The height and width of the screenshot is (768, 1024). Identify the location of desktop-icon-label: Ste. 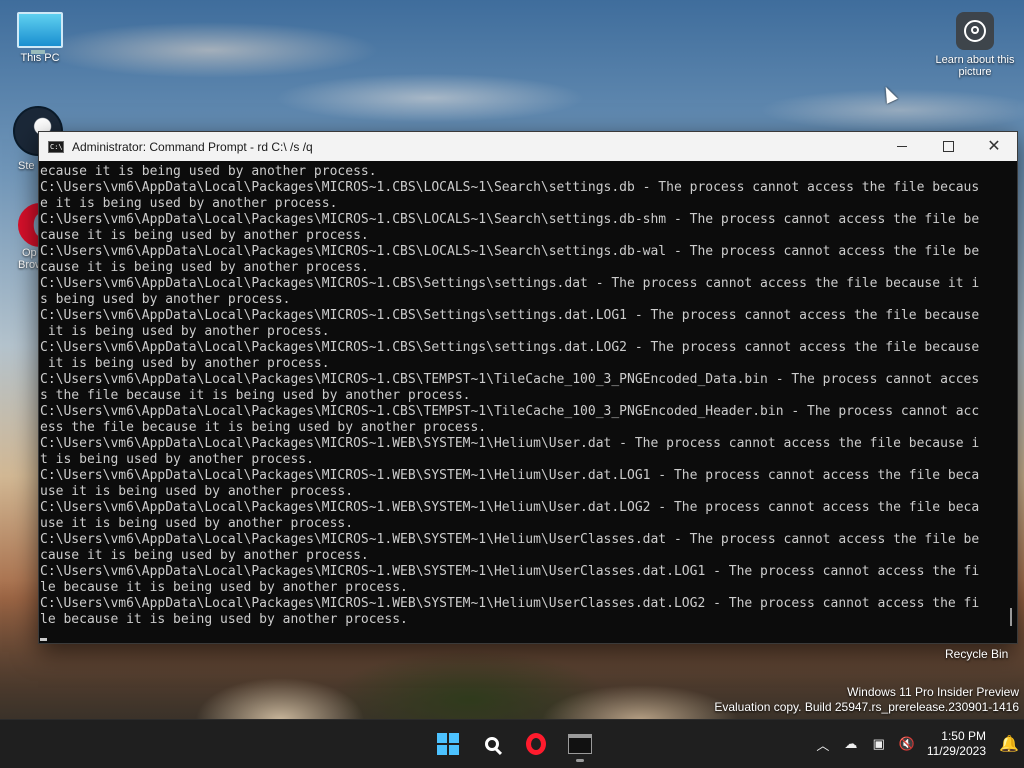
(26, 166).